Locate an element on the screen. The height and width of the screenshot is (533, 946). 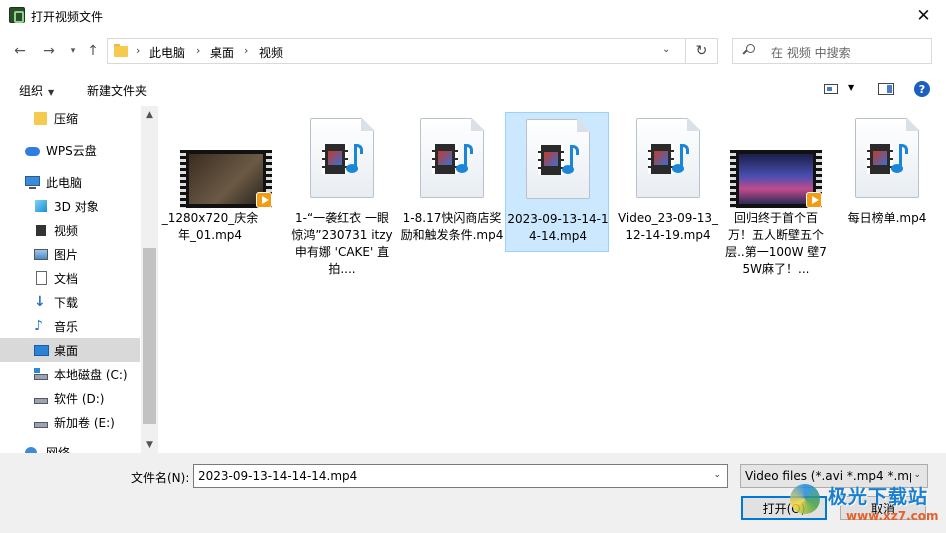
document-icon is located at coordinates (41, 278).